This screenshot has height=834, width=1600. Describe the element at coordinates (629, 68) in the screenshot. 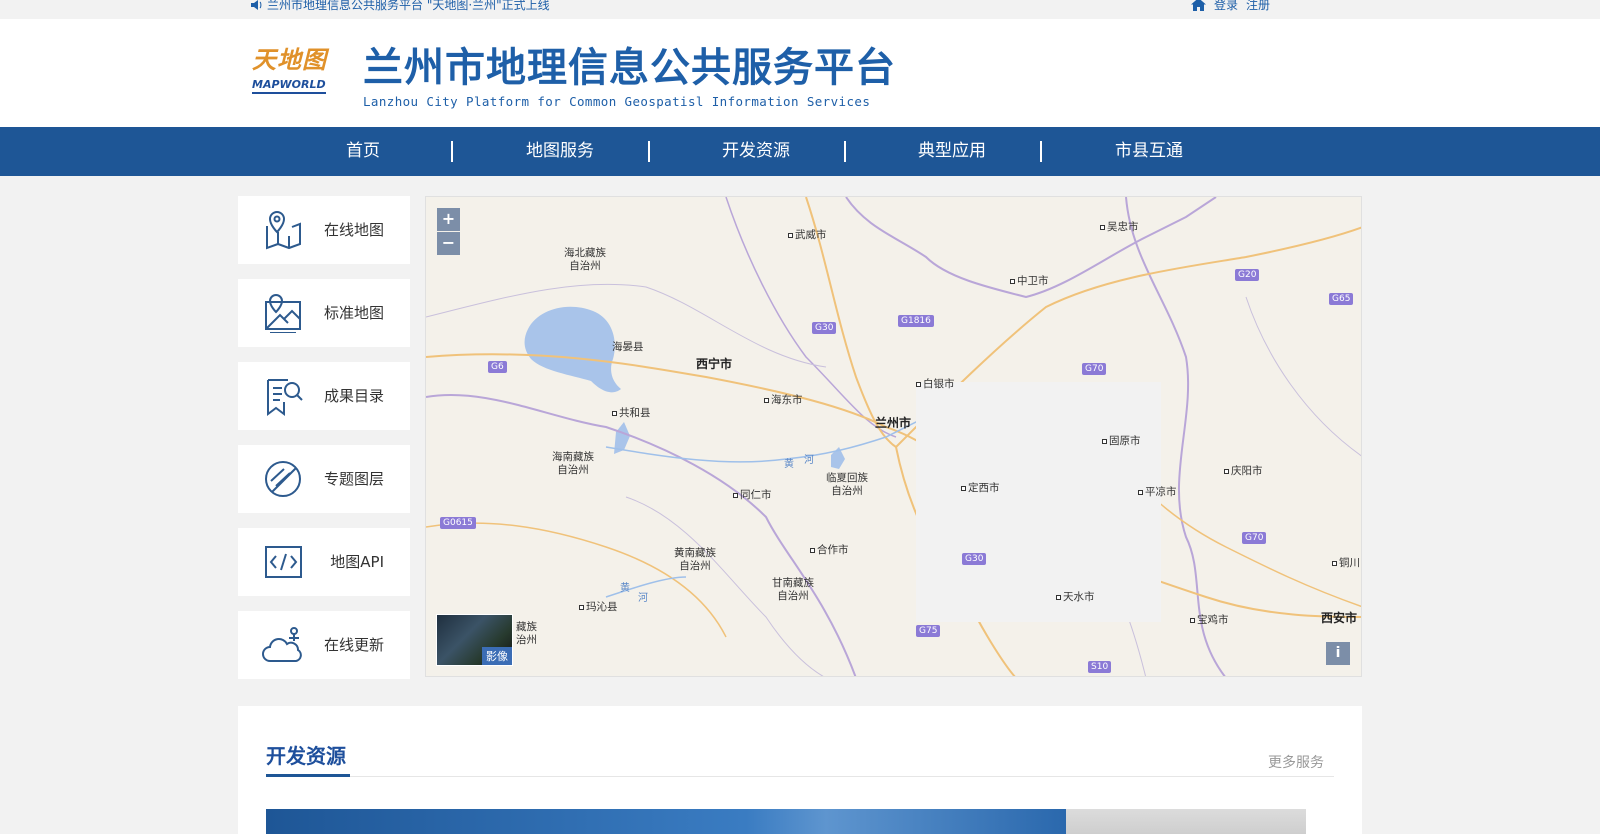

I see `site-title: 兰州市地理信息公共服务平台` at that location.